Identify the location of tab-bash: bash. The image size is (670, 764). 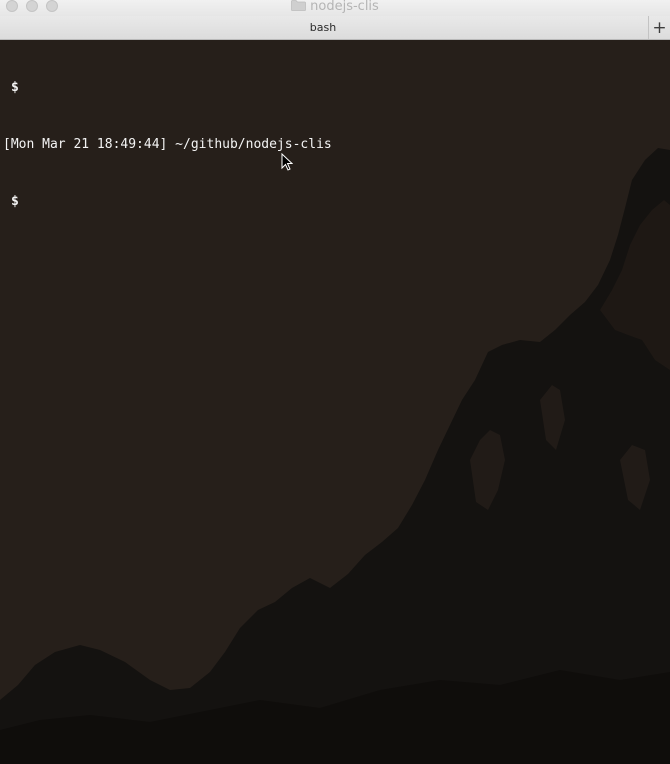
(323, 27).